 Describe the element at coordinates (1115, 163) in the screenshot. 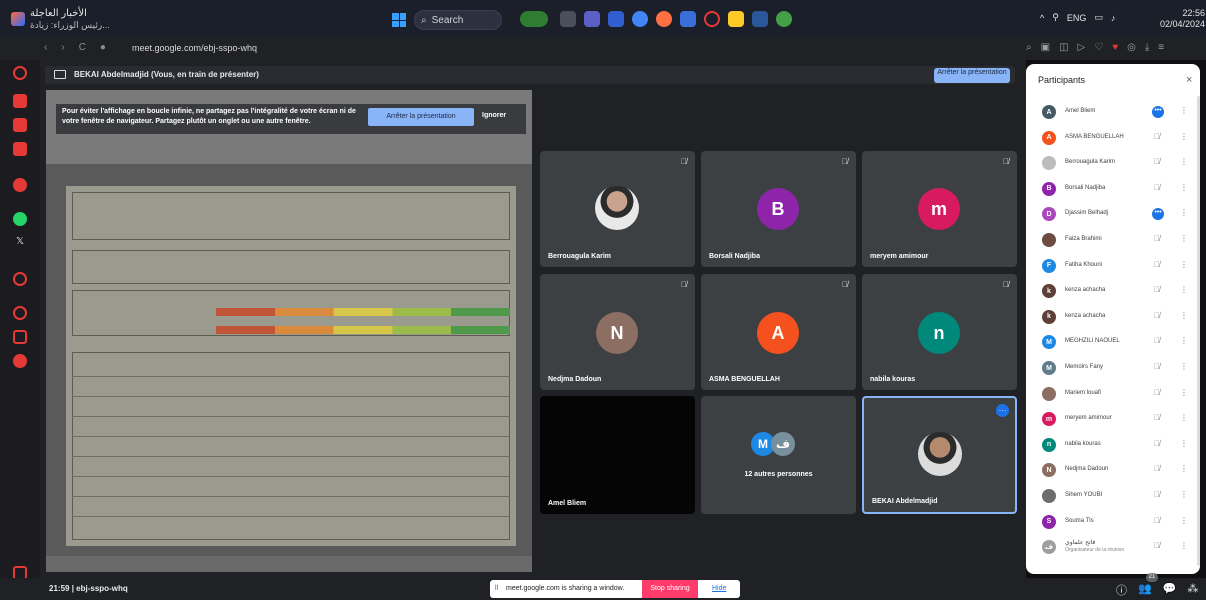

I see `participant-row: Berrouagula Karim 🎙̸ ⋮` at that location.